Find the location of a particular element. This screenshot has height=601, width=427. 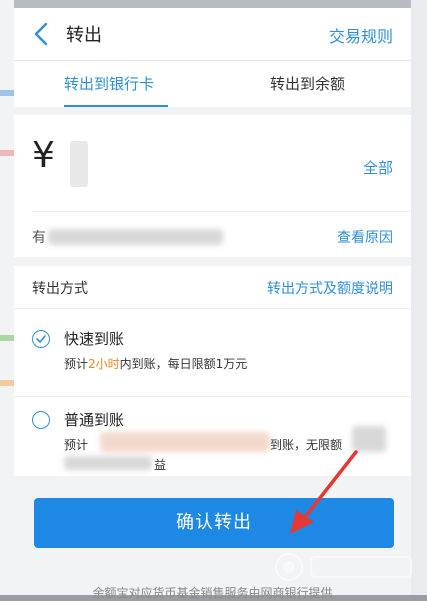

amount-input is located at coordinates (79, 164).